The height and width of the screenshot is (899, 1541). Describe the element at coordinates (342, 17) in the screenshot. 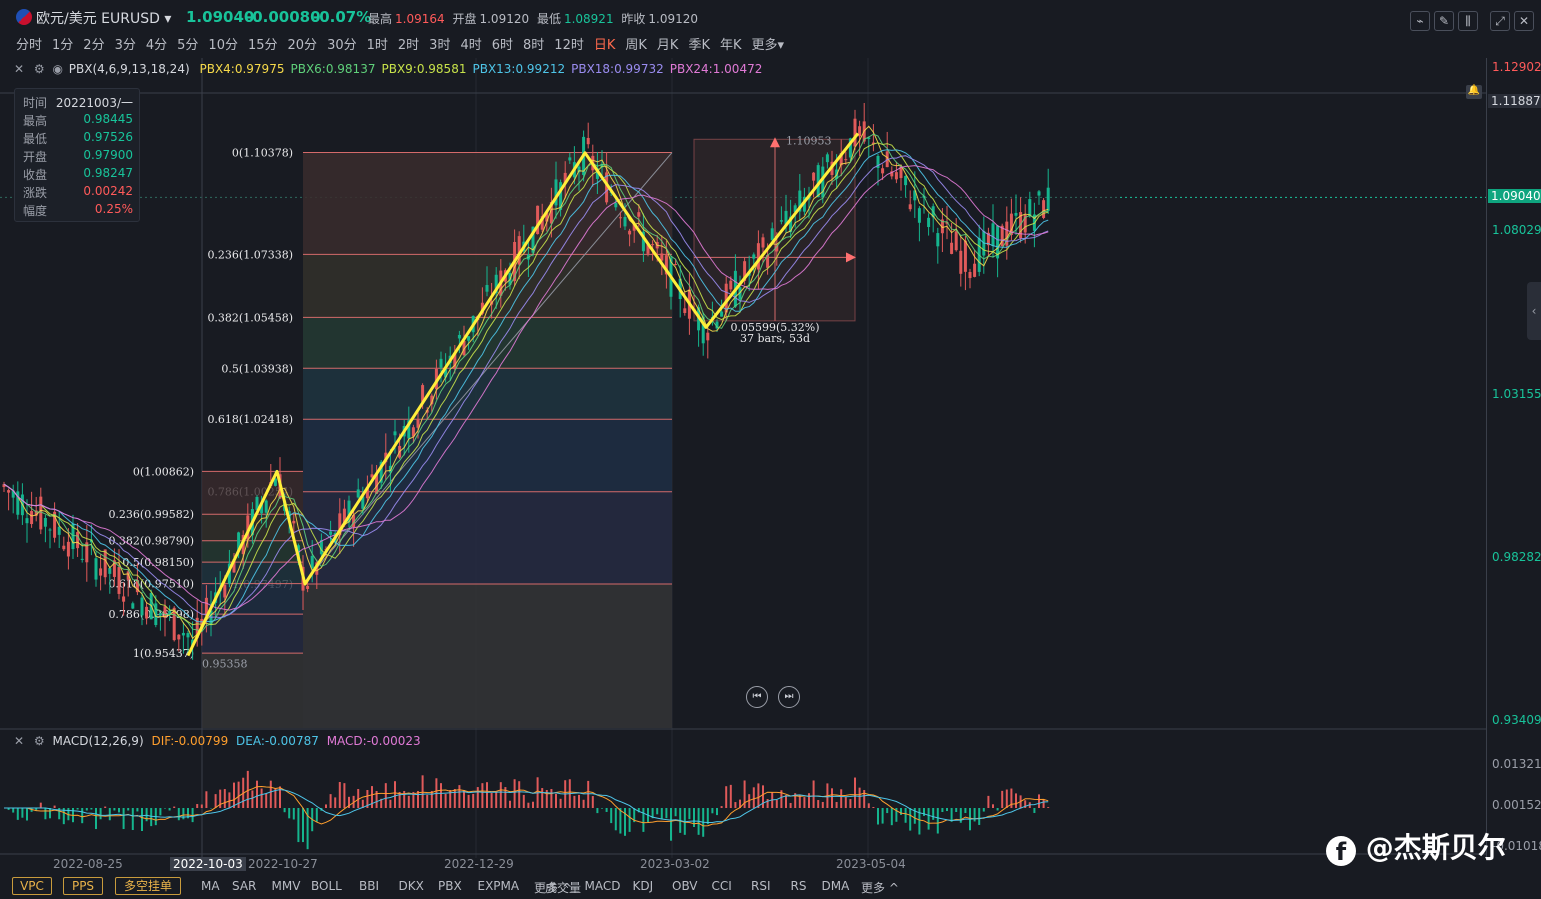

I see `price-change-pct: -0.07%` at that location.